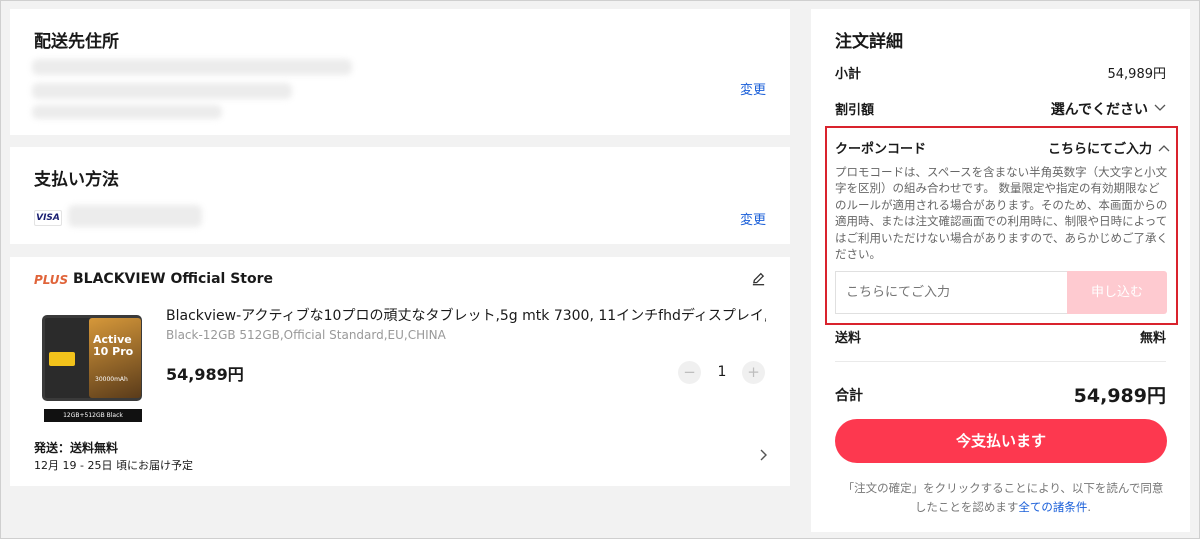  Describe the element at coordinates (1000, 396) in the screenshot. I see `total-row: 合計 54,989円` at that location.